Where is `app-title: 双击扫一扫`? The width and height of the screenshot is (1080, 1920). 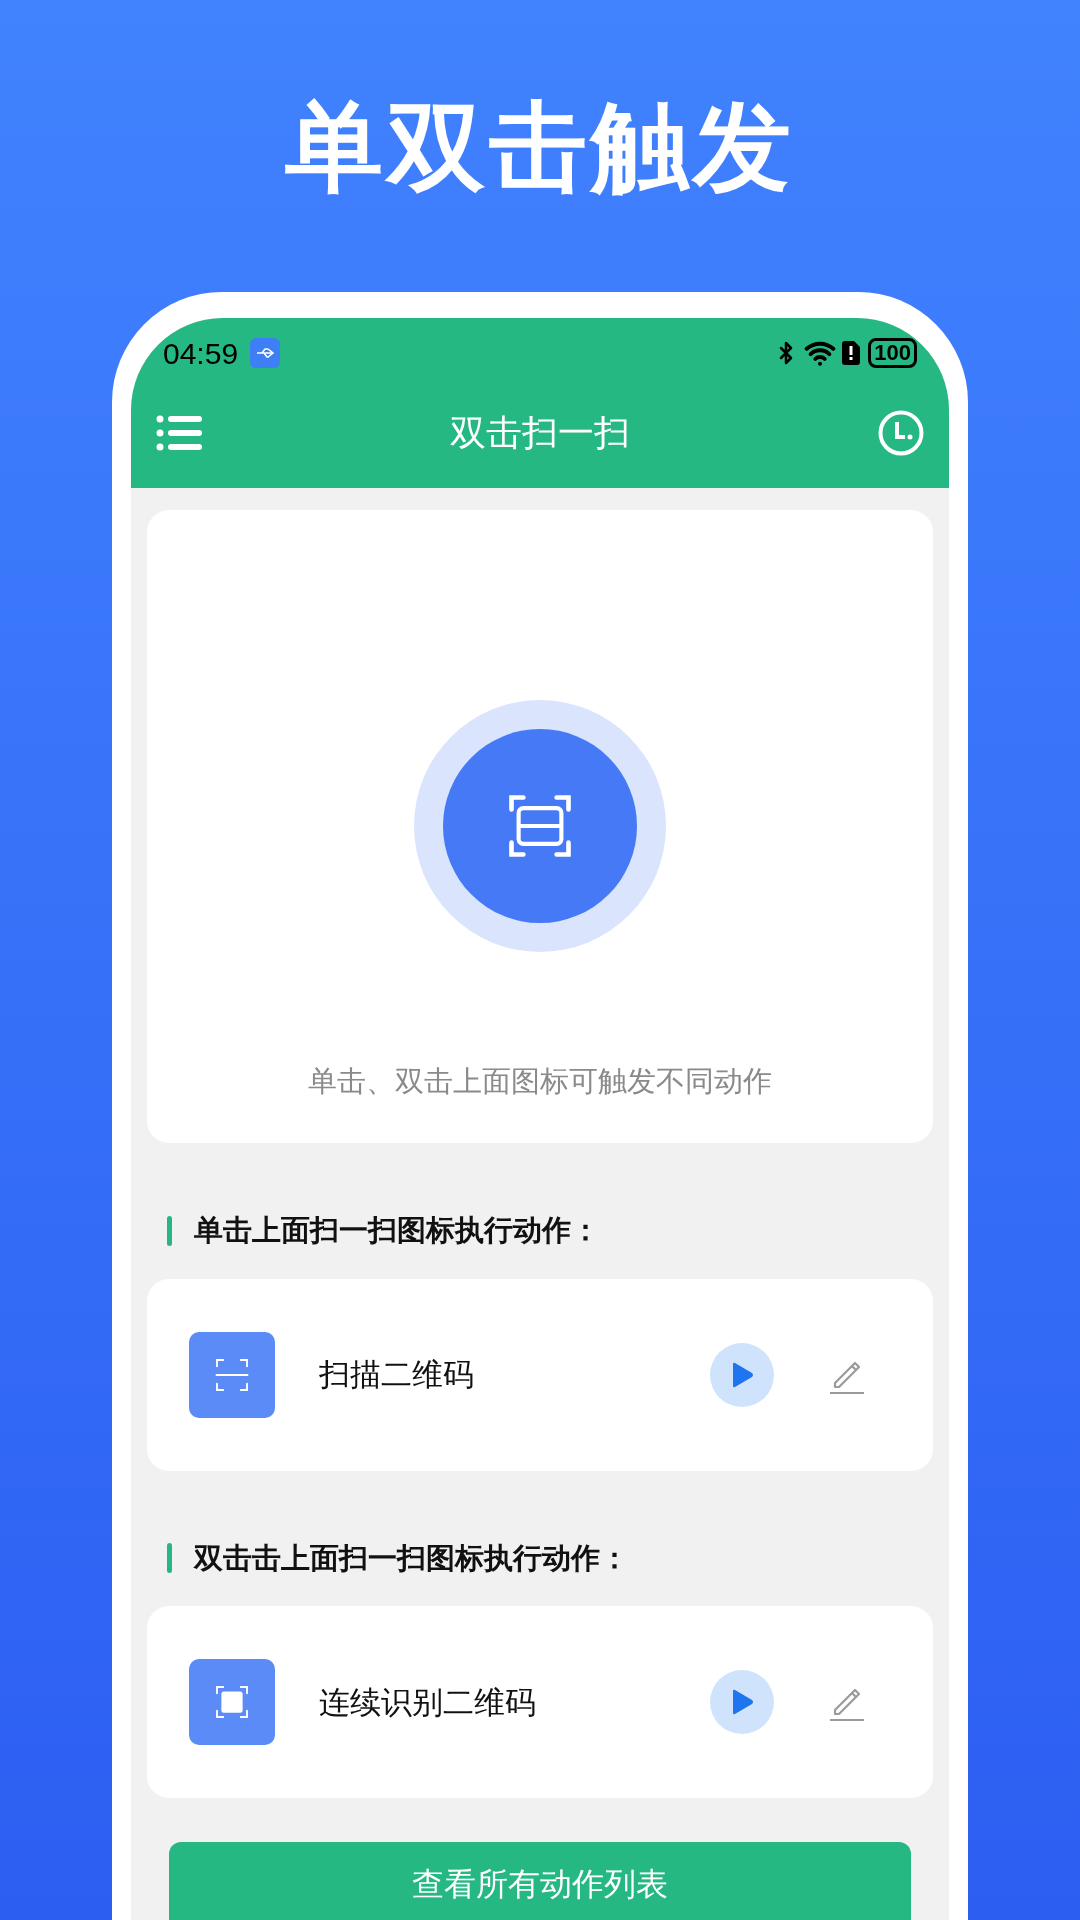
app-title: 双击扫一扫 is located at coordinates (540, 433).